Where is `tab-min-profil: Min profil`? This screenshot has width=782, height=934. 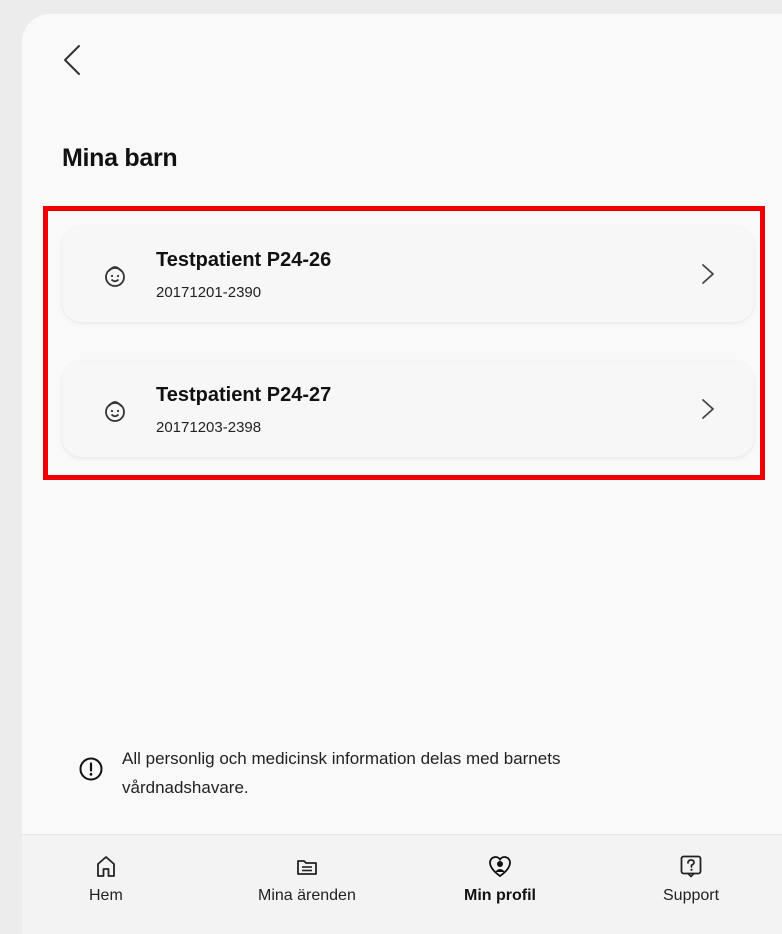 tab-min-profil: Min profil is located at coordinates (500, 879).